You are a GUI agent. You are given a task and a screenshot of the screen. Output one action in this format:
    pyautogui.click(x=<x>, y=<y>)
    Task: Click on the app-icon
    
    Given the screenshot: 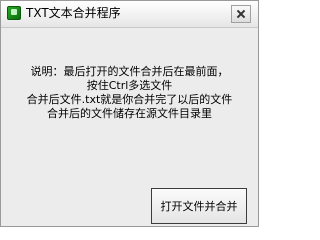 What is the action you would take?
    pyautogui.click(x=14, y=13)
    